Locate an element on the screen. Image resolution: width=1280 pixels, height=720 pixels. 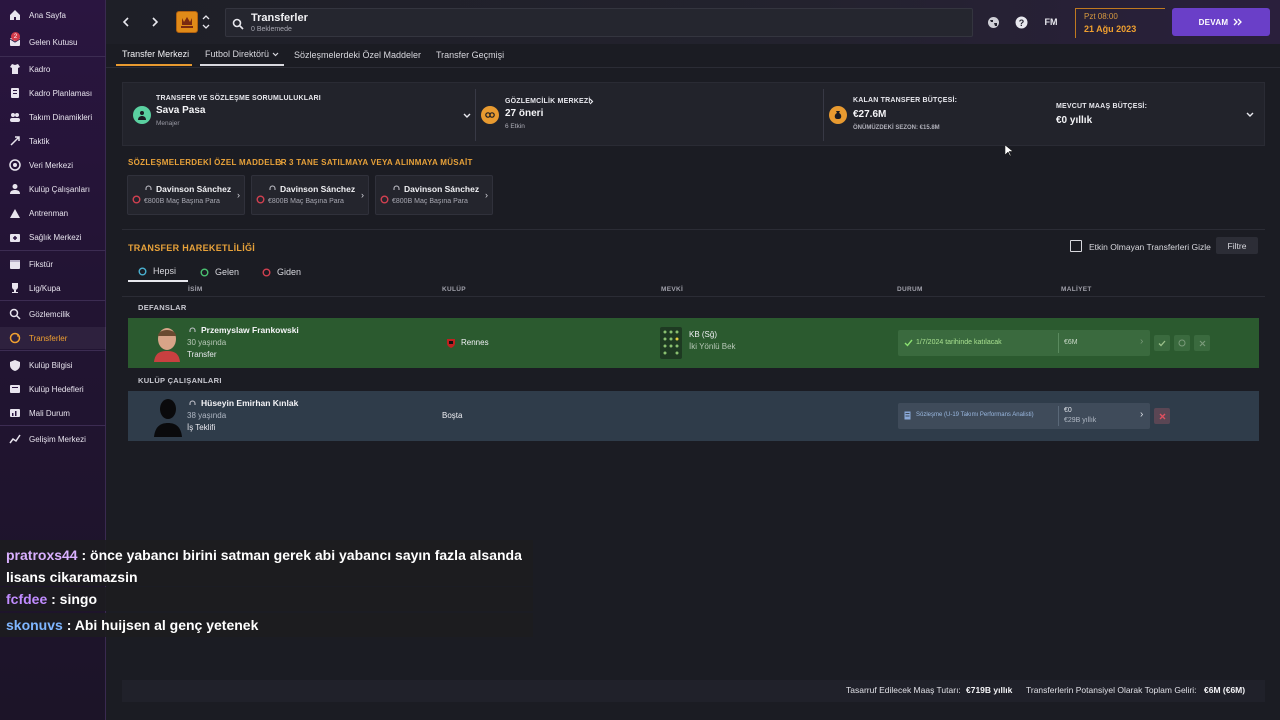
tactics-icon is located at coordinates (15, 141).